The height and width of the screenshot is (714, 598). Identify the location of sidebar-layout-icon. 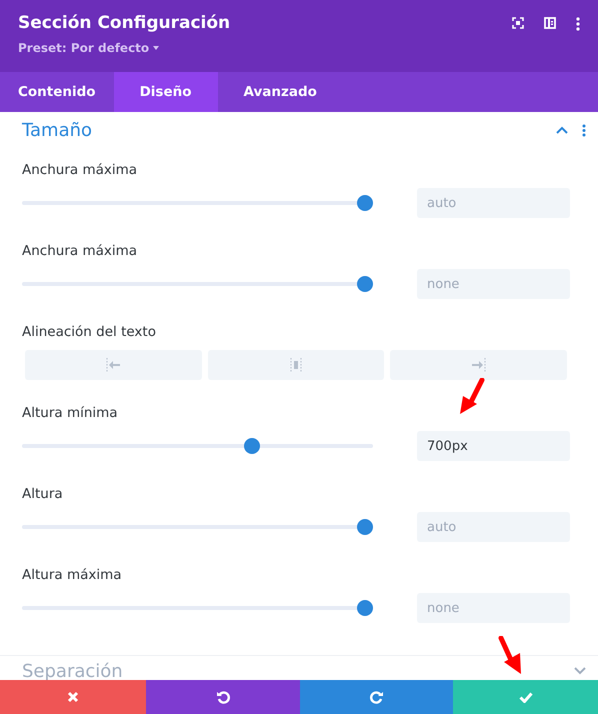
(550, 23).